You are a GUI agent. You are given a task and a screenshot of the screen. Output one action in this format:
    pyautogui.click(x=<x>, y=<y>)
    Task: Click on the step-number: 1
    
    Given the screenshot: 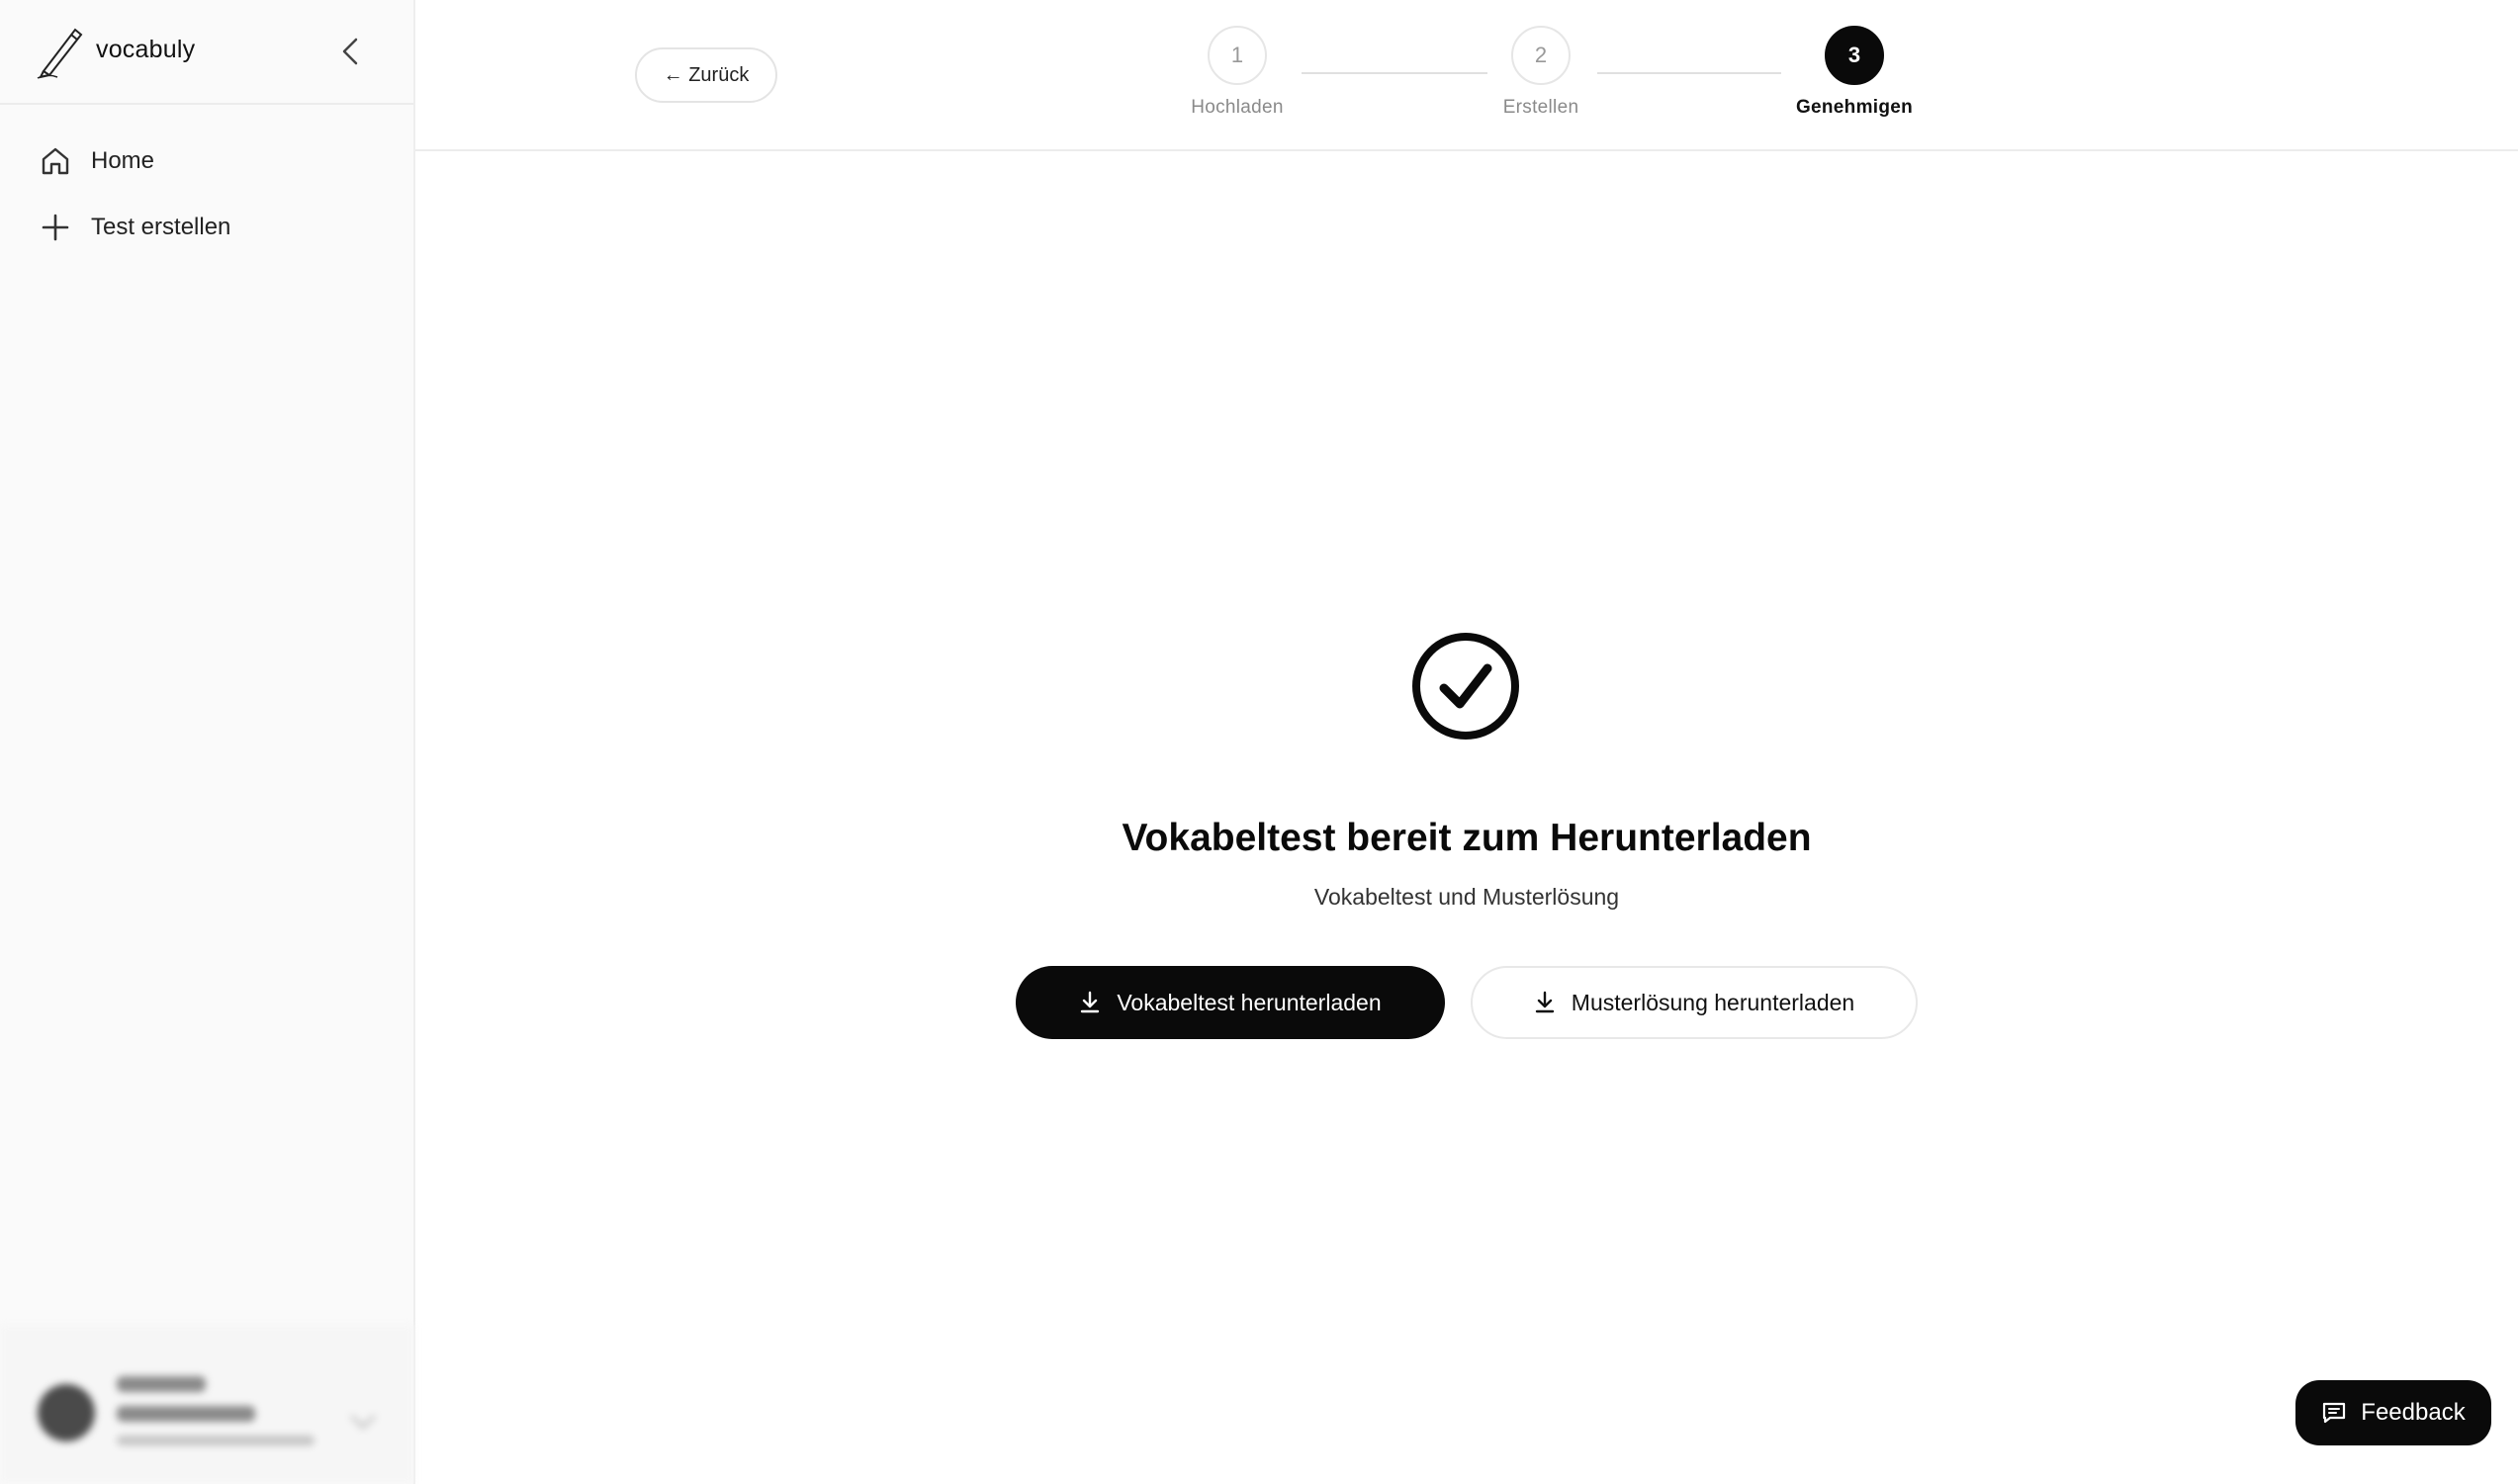 What is the action you would take?
    pyautogui.click(x=1237, y=55)
    